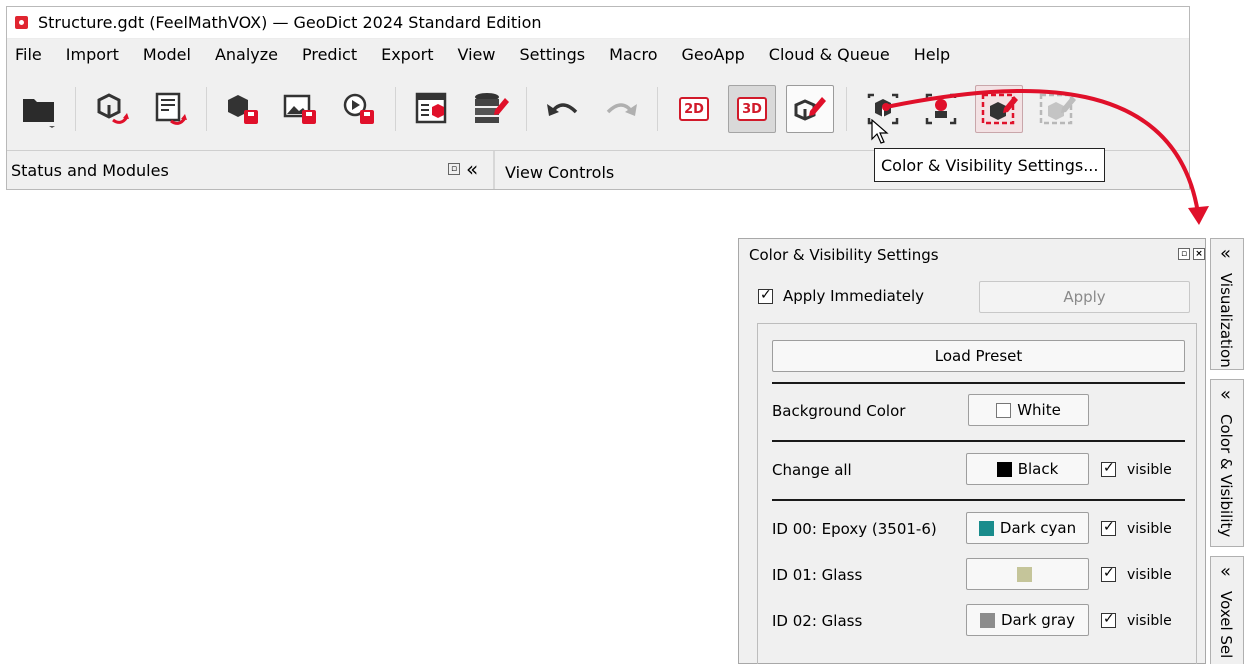 This screenshot has width=1248, height=664. Describe the element at coordinates (971, 255) in the screenshot. I see `panel-header: Color & Visibility Settings` at that location.